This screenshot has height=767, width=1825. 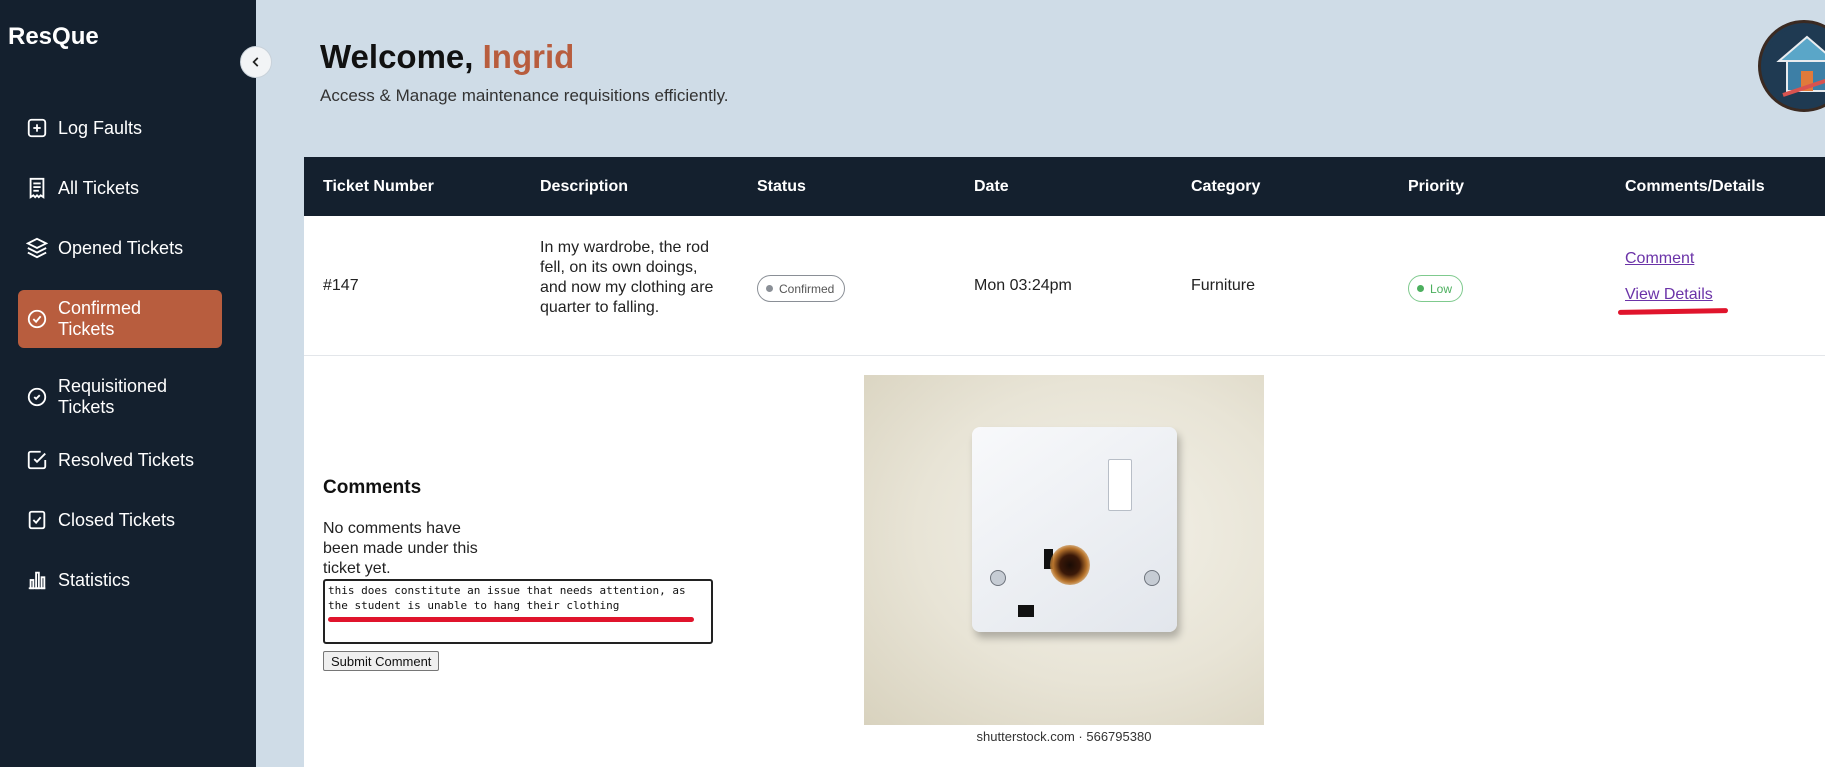 I want to click on sidebar-item-label: Log Faults, so click(x=100, y=127).